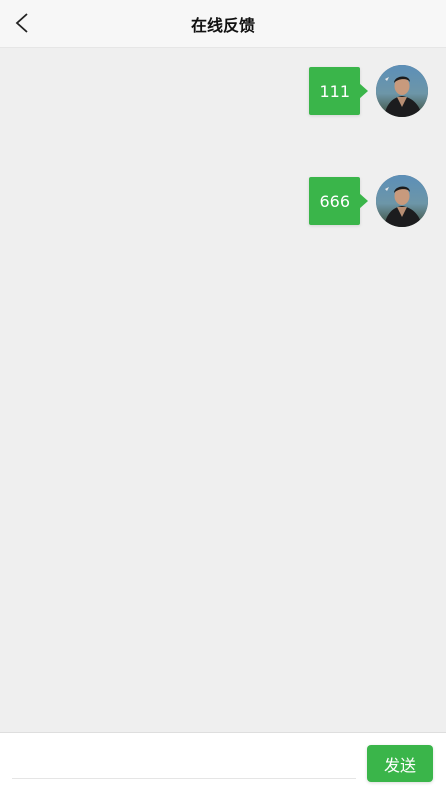 The image size is (446, 792). I want to click on message-bubble: 111, so click(338, 91).